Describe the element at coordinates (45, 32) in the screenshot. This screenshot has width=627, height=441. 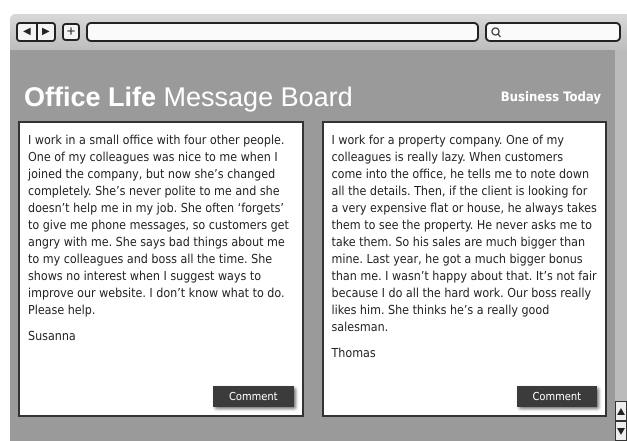
I see `forward-button: ▶` at that location.